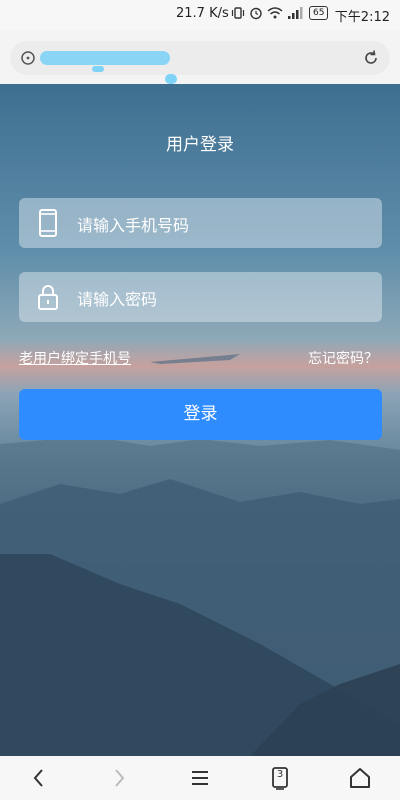 This screenshot has width=400, height=800. I want to click on forward-icon, so click(119, 778).